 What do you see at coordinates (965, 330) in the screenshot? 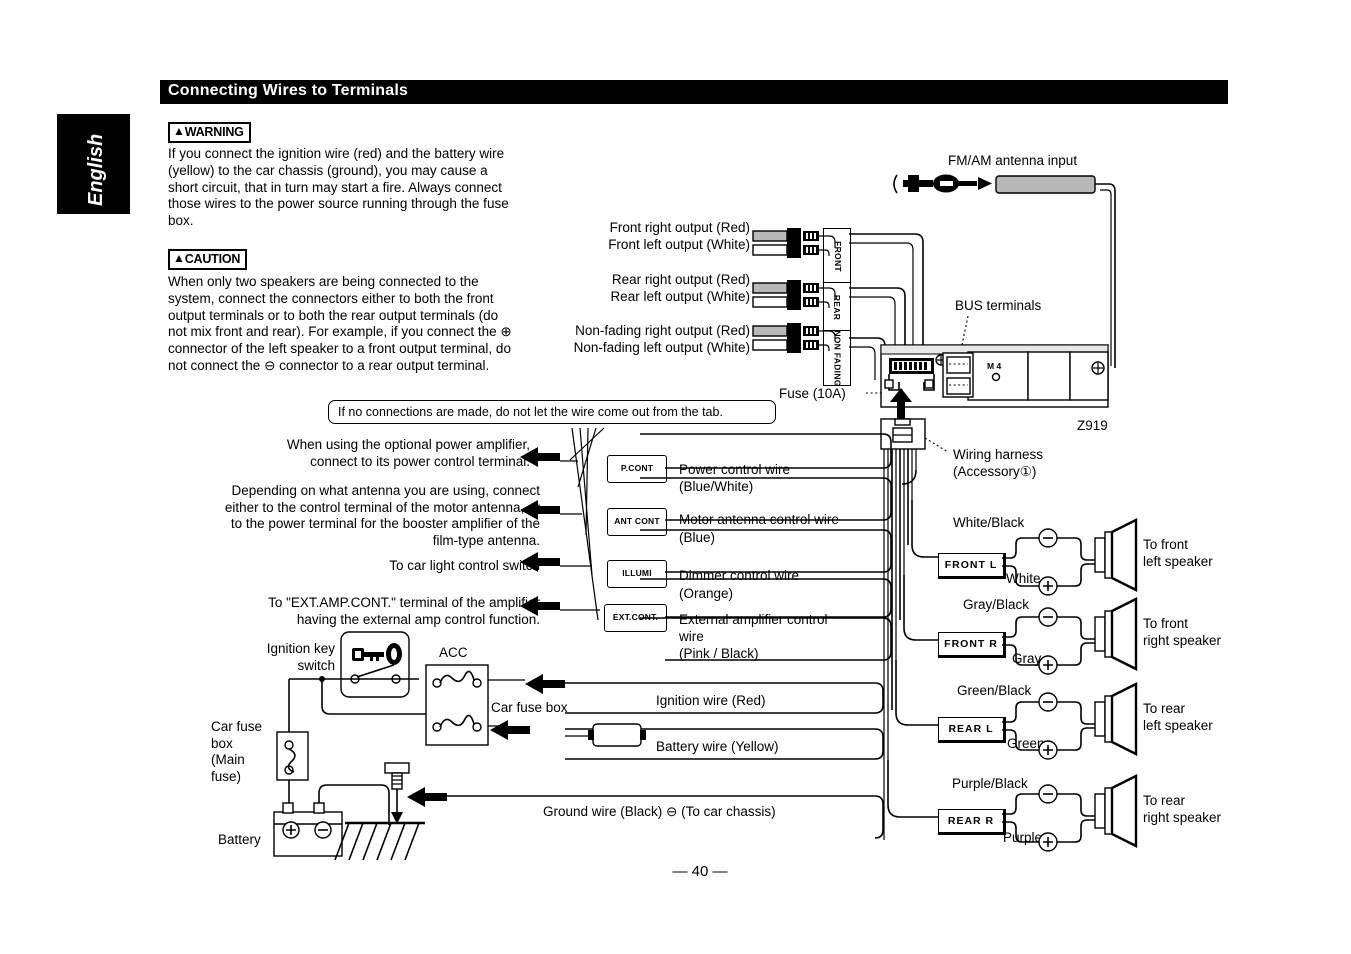
I see `bus-leader-line` at bounding box center [965, 330].